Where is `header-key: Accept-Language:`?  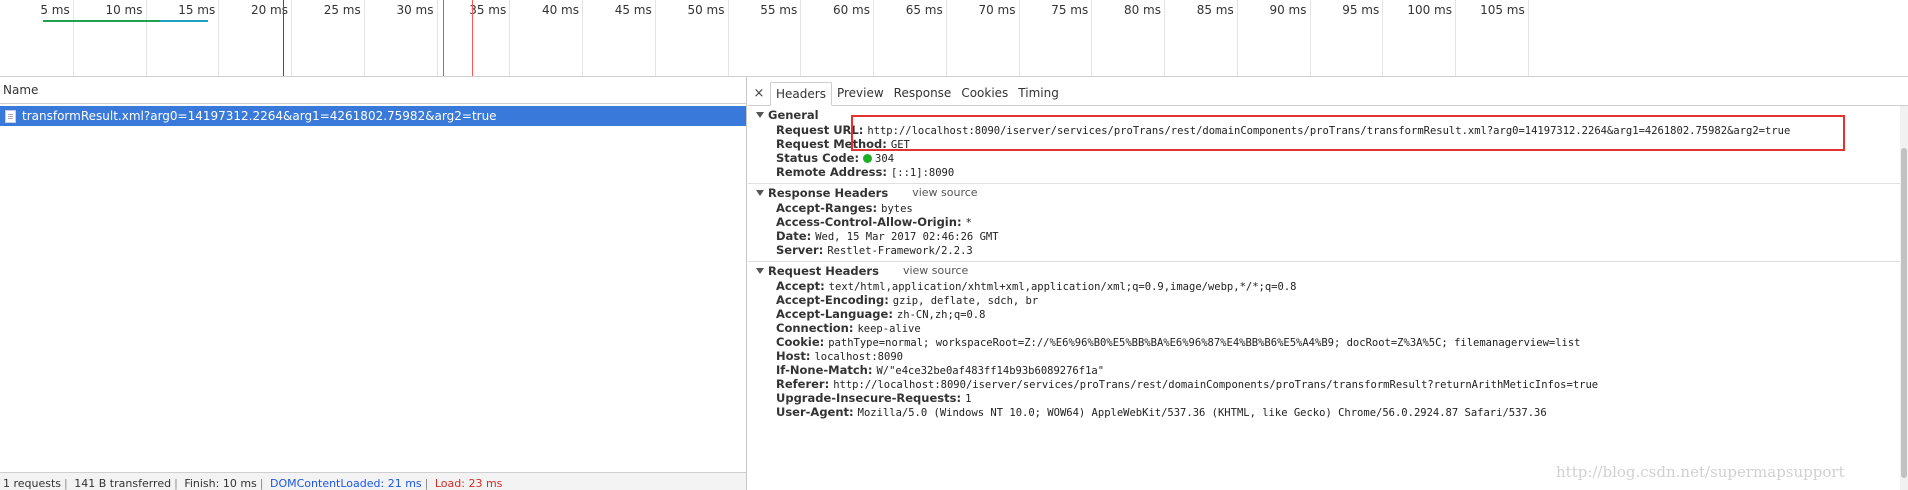 header-key: Accept-Language: is located at coordinates (834, 314).